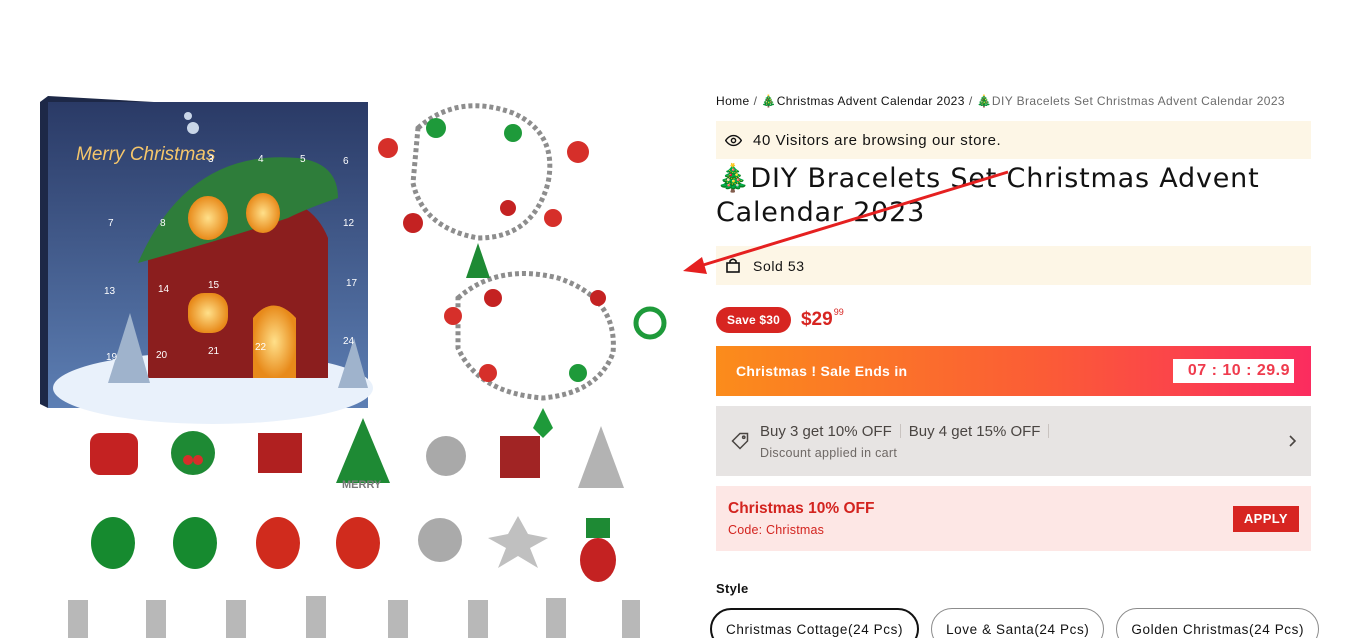 This screenshot has height=638, width=1351. What do you see at coordinates (211, 159) in the screenshot?
I see `day-number: 3` at bounding box center [211, 159].